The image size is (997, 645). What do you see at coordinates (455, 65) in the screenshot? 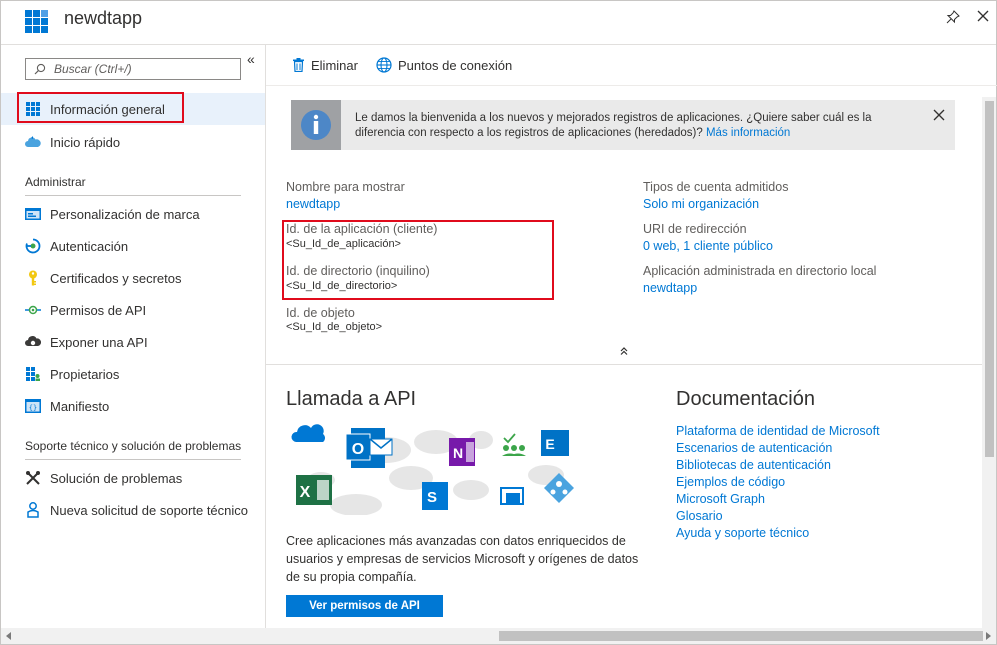
I see `endpoints-label: Puntos de conexión` at bounding box center [455, 65].